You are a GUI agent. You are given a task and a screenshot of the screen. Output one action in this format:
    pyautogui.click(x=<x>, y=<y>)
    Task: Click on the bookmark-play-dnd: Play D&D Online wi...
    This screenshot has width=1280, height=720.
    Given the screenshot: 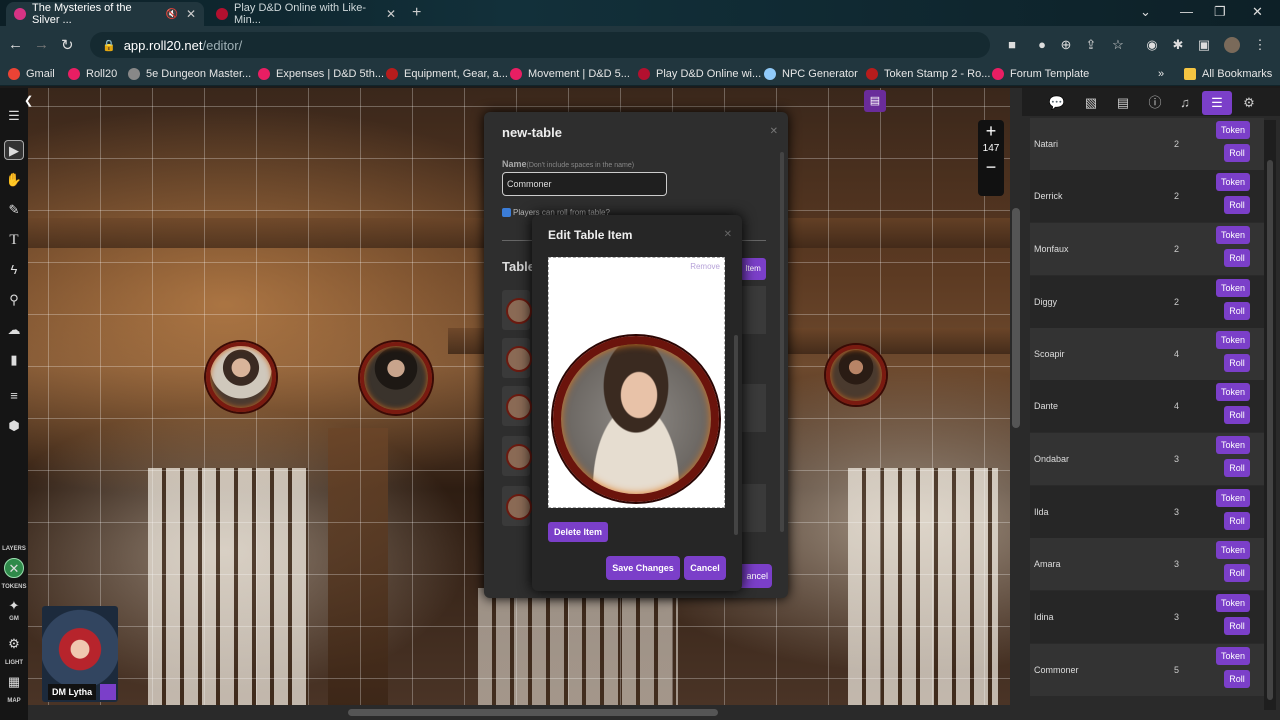 What is the action you would take?
    pyautogui.click(x=699, y=74)
    